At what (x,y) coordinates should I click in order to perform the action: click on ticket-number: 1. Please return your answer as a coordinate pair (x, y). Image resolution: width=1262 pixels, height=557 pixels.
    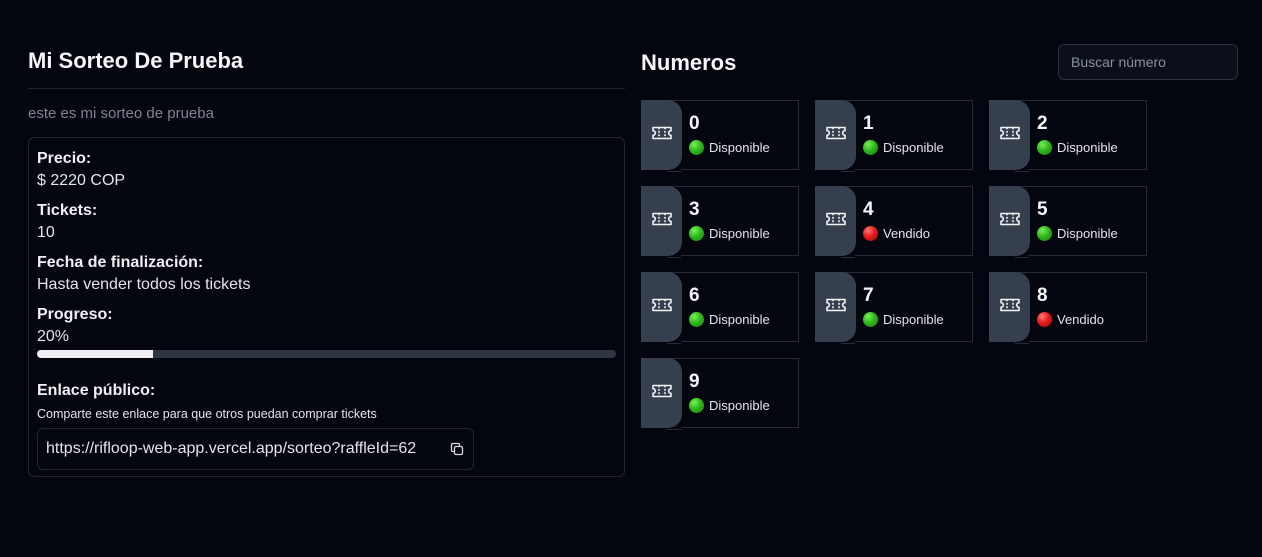
    Looking at the image, I should click on (868, 123).